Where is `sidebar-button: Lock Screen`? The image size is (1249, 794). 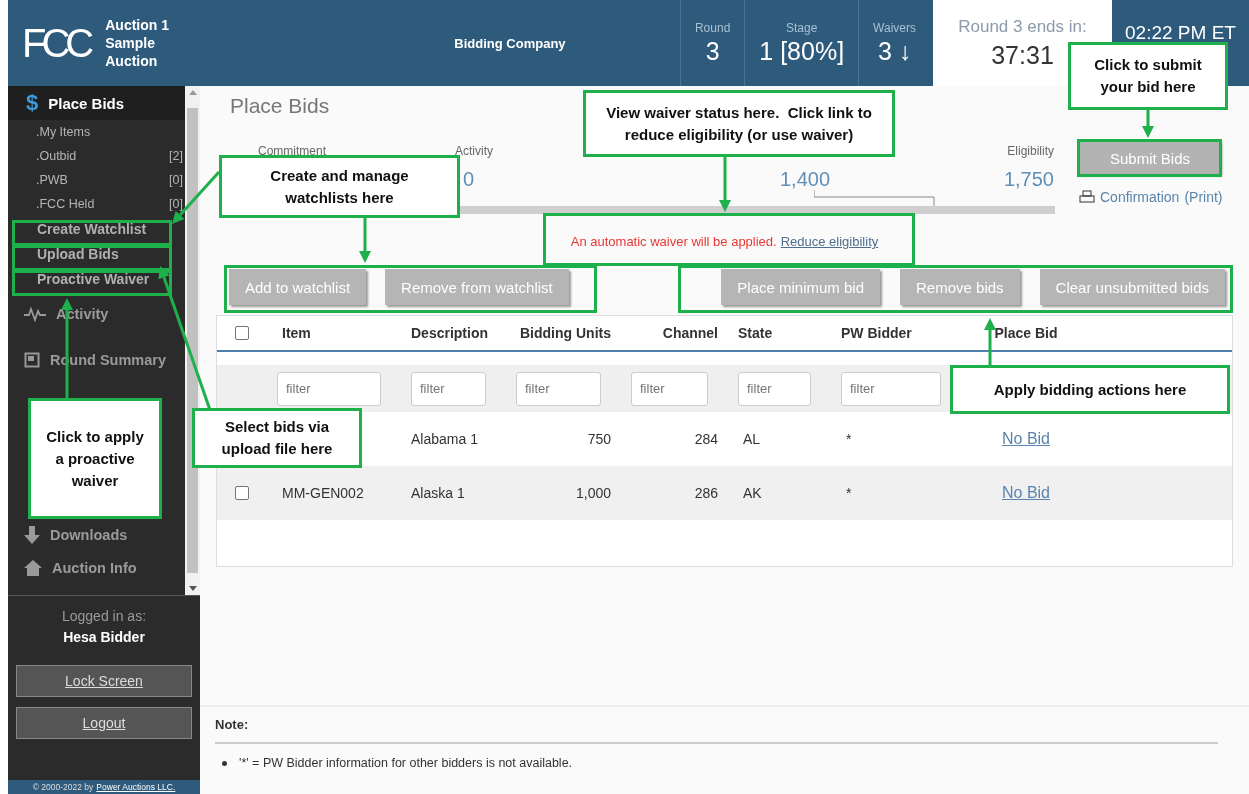
sidebar-button: Lock Screen is located at coordinates (104, 681).